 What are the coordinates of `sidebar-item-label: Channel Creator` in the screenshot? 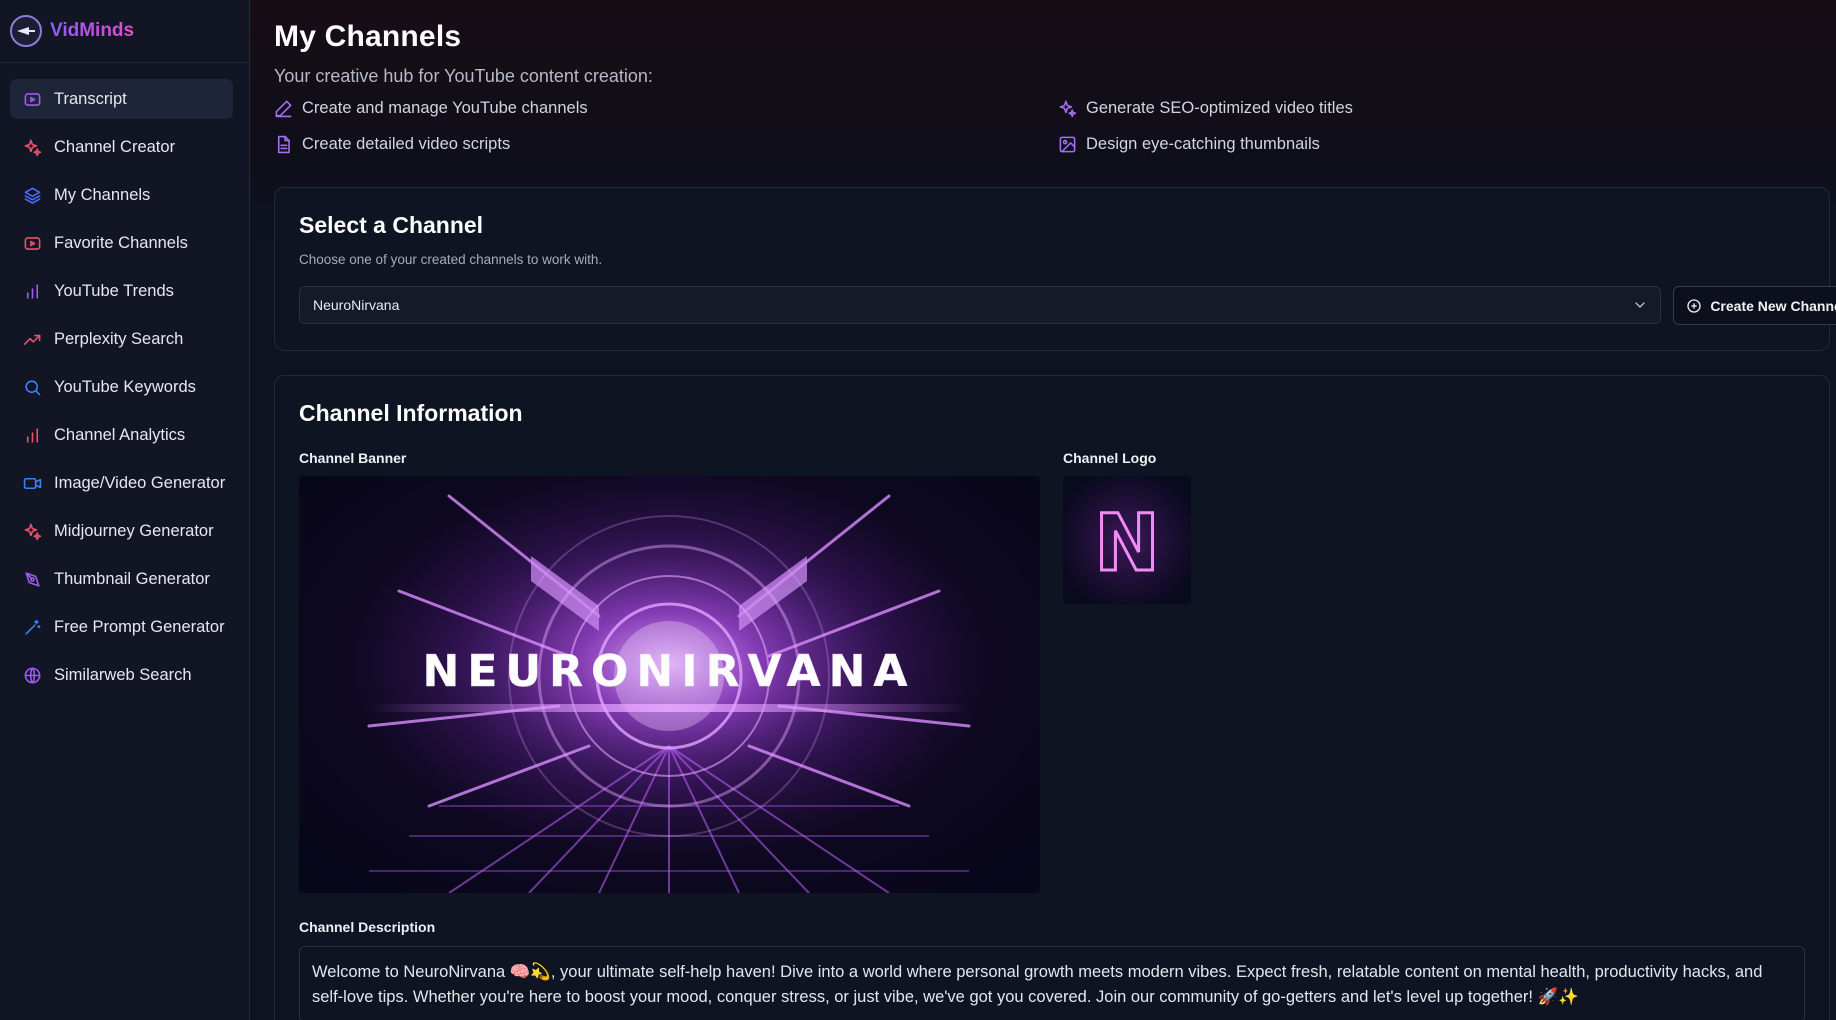 It's located at (115, 146).